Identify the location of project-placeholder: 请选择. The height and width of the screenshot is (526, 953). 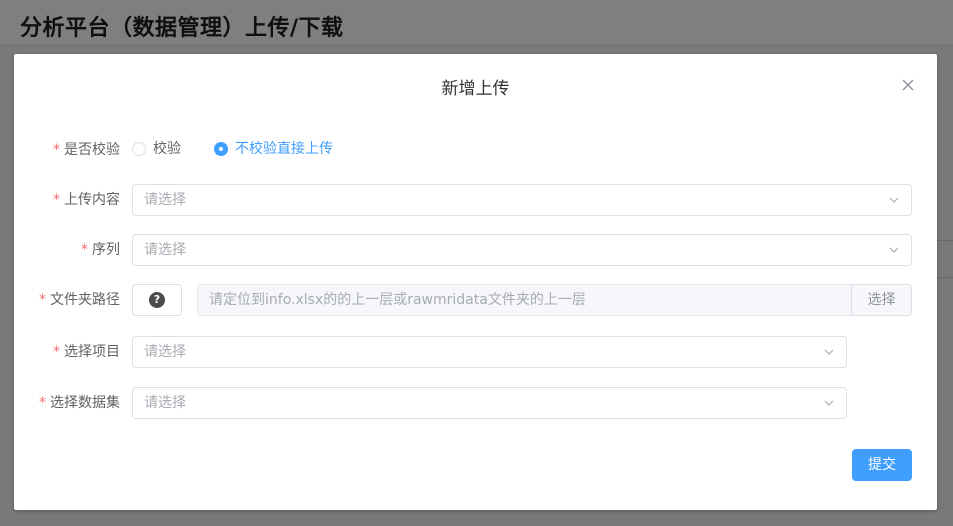
(165, 352).